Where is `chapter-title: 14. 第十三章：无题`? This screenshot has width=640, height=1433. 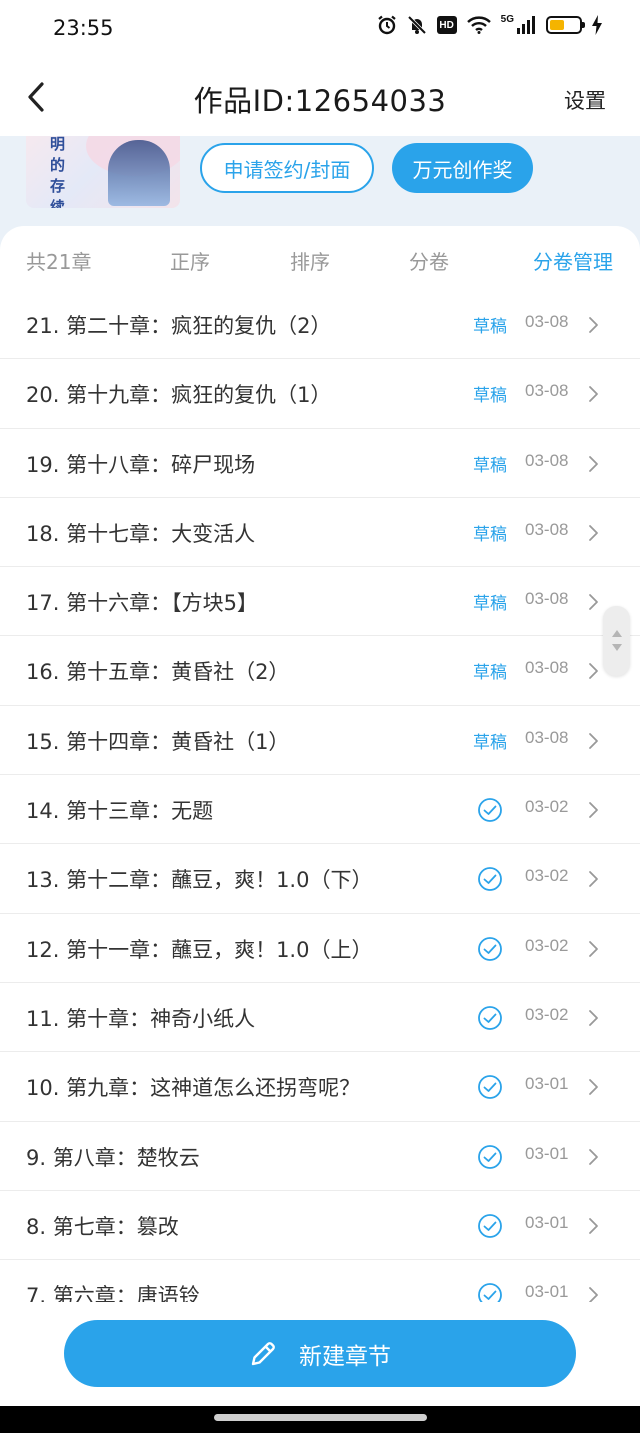
chapter-title: 14. 第十三章：无题 is located at coordinates (120, 811).